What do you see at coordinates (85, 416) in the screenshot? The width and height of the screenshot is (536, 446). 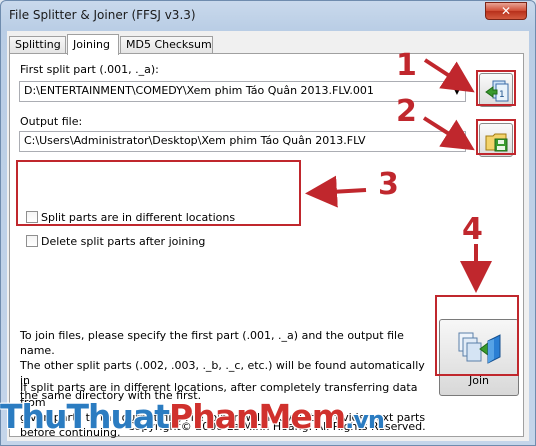 I see `watermark-part: ThuThuat` at bounding box center [85, 416].